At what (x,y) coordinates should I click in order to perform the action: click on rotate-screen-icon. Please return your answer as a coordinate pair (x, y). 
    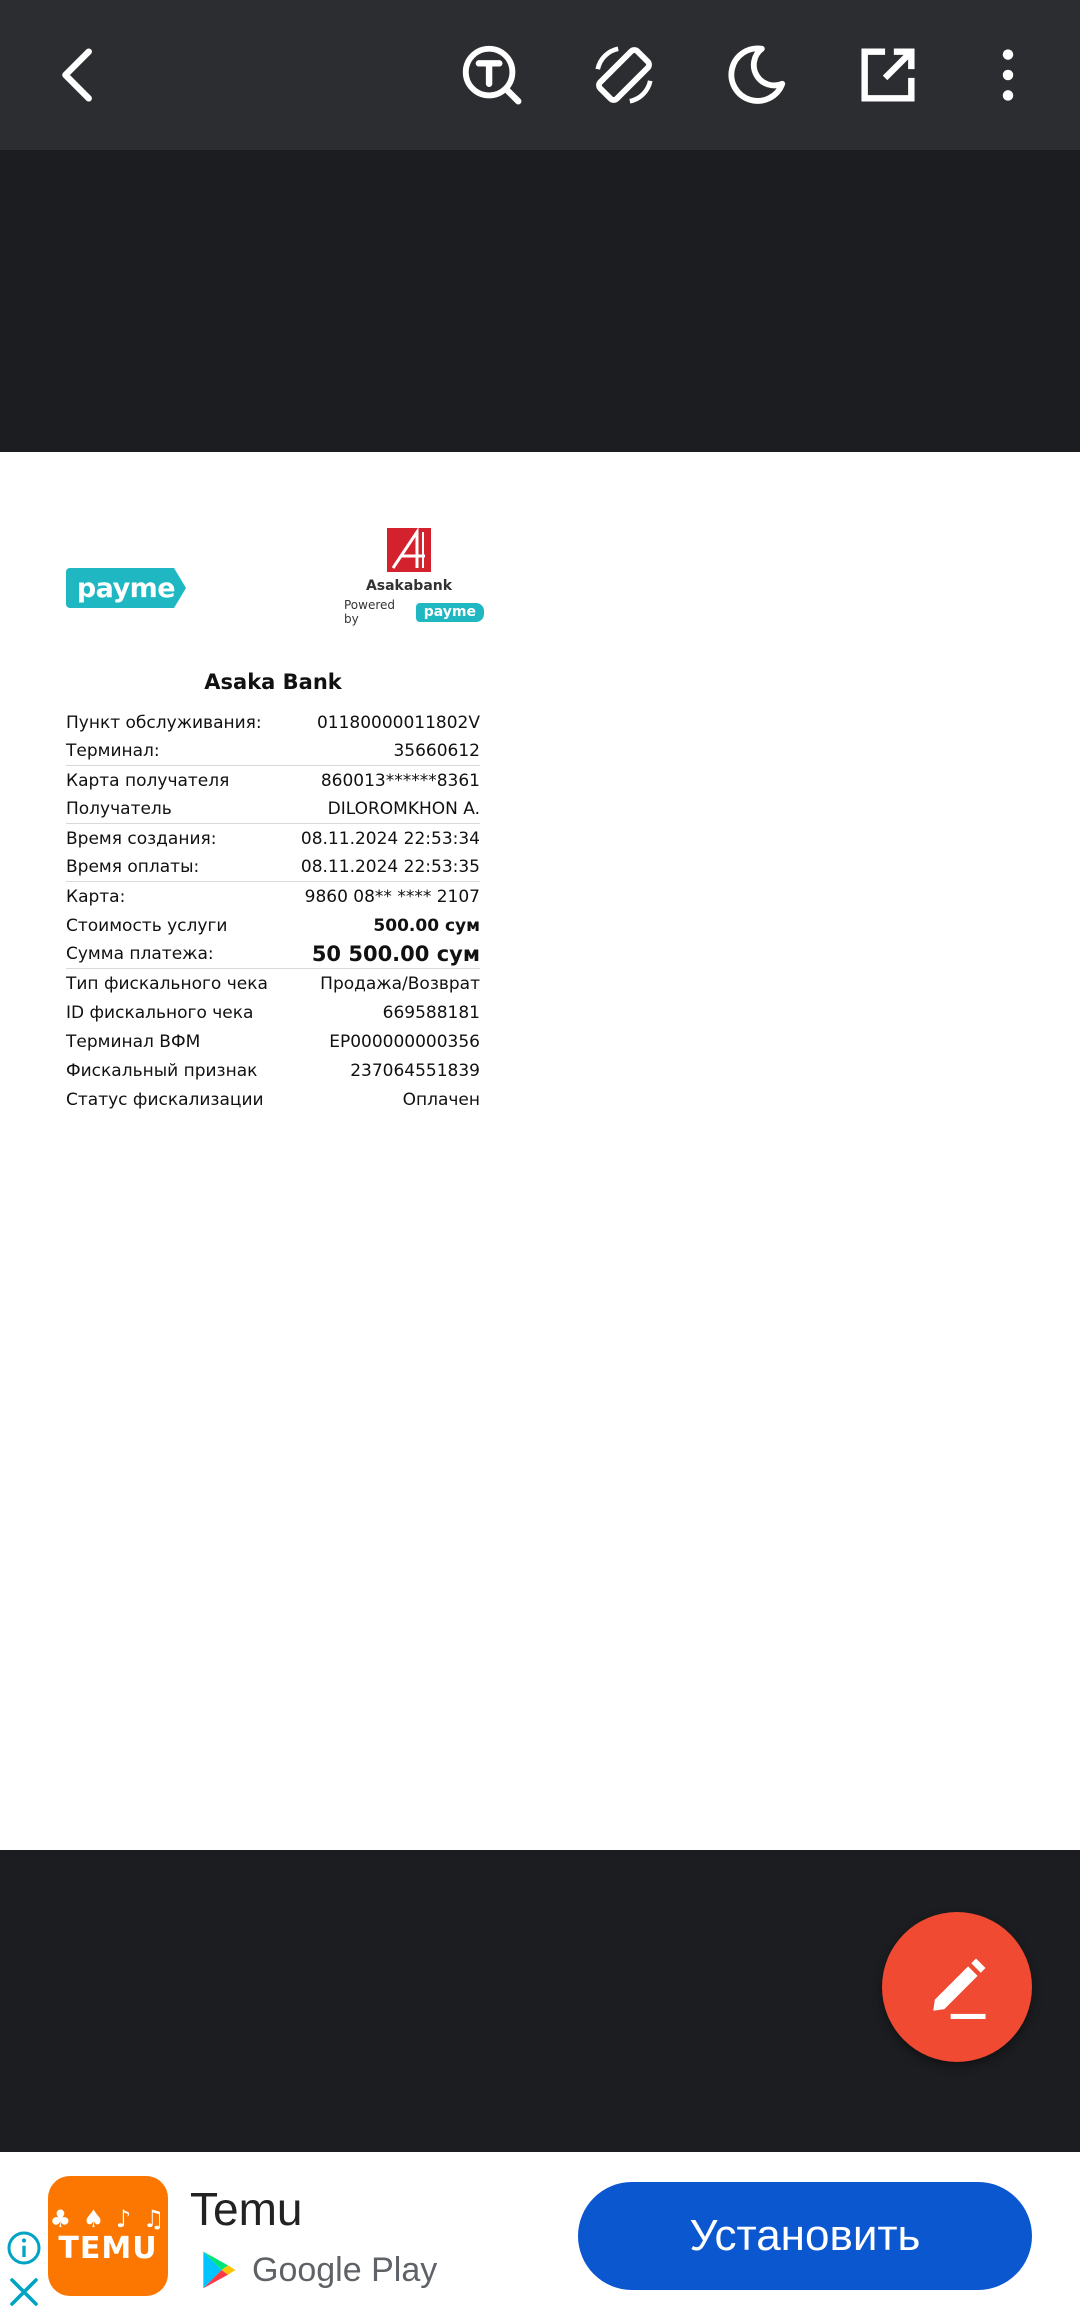
    Looking at the image, I should click on (624, 75).